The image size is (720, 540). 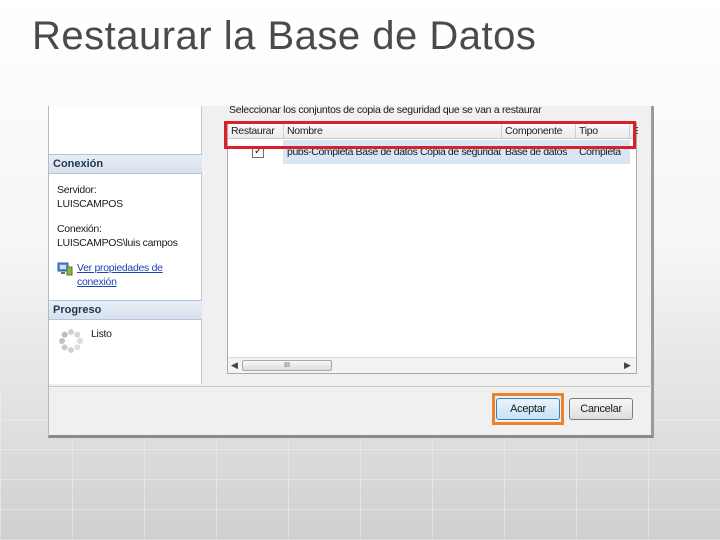 I want to click on horizontal-scrollbar: ◀ III ▶, so click(x=432, y=365).